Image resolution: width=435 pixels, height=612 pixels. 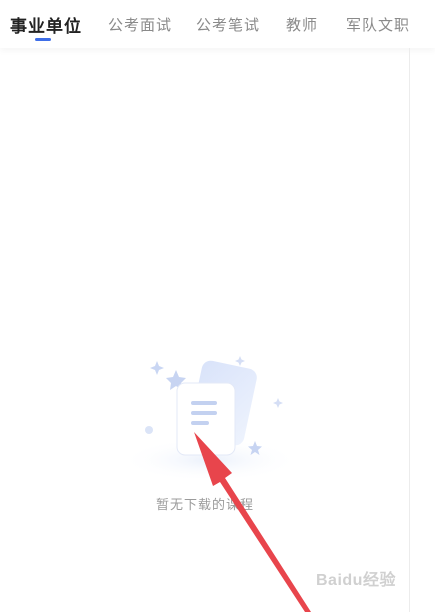 I want to click on tab-civil-written: 公考笔试, so click(x=228, y=24).